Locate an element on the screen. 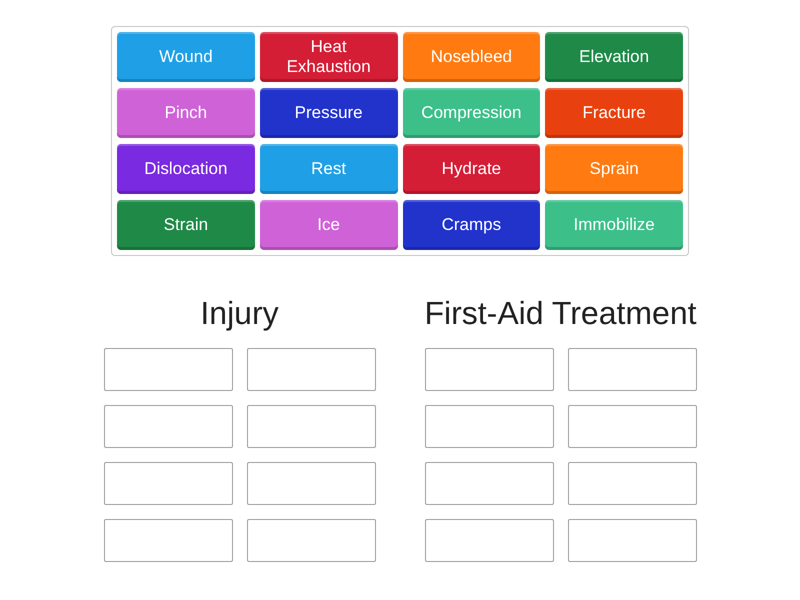 The height and width of the screenshot is (600, 800). answer-tile: Pinch is located at coordinates (186, 113).